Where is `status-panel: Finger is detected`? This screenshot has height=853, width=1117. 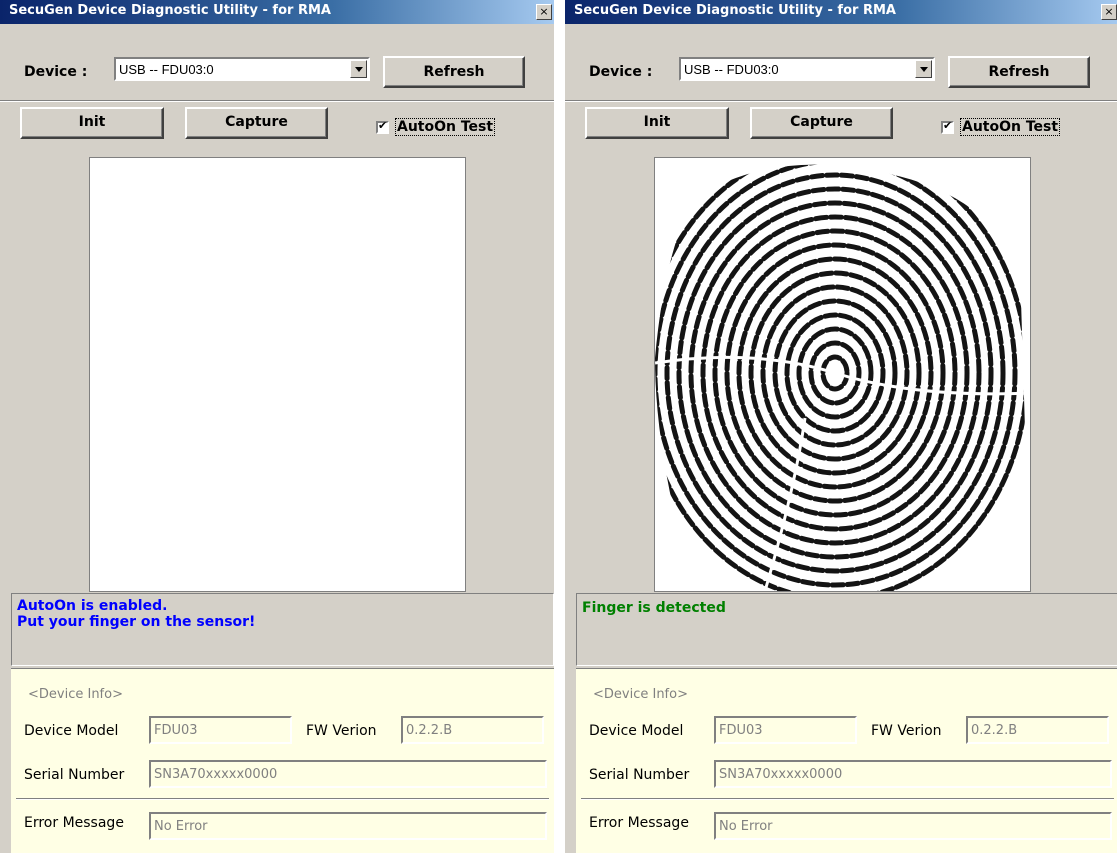
status-panel: Finger is detected is located at coordinates (846, 629).